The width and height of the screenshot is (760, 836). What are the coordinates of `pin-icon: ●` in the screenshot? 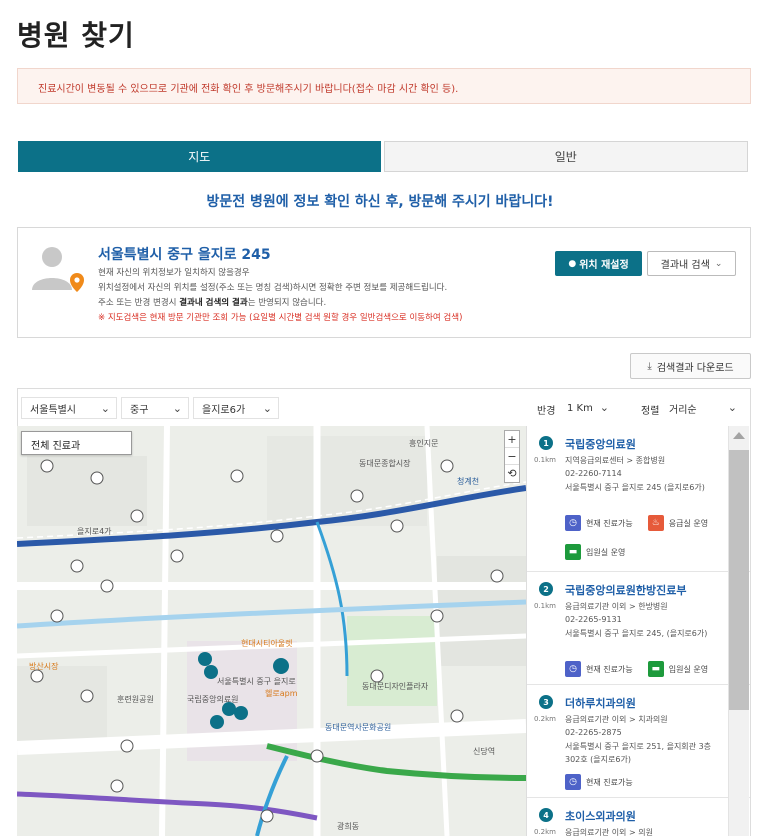 It's located at (572, 263).